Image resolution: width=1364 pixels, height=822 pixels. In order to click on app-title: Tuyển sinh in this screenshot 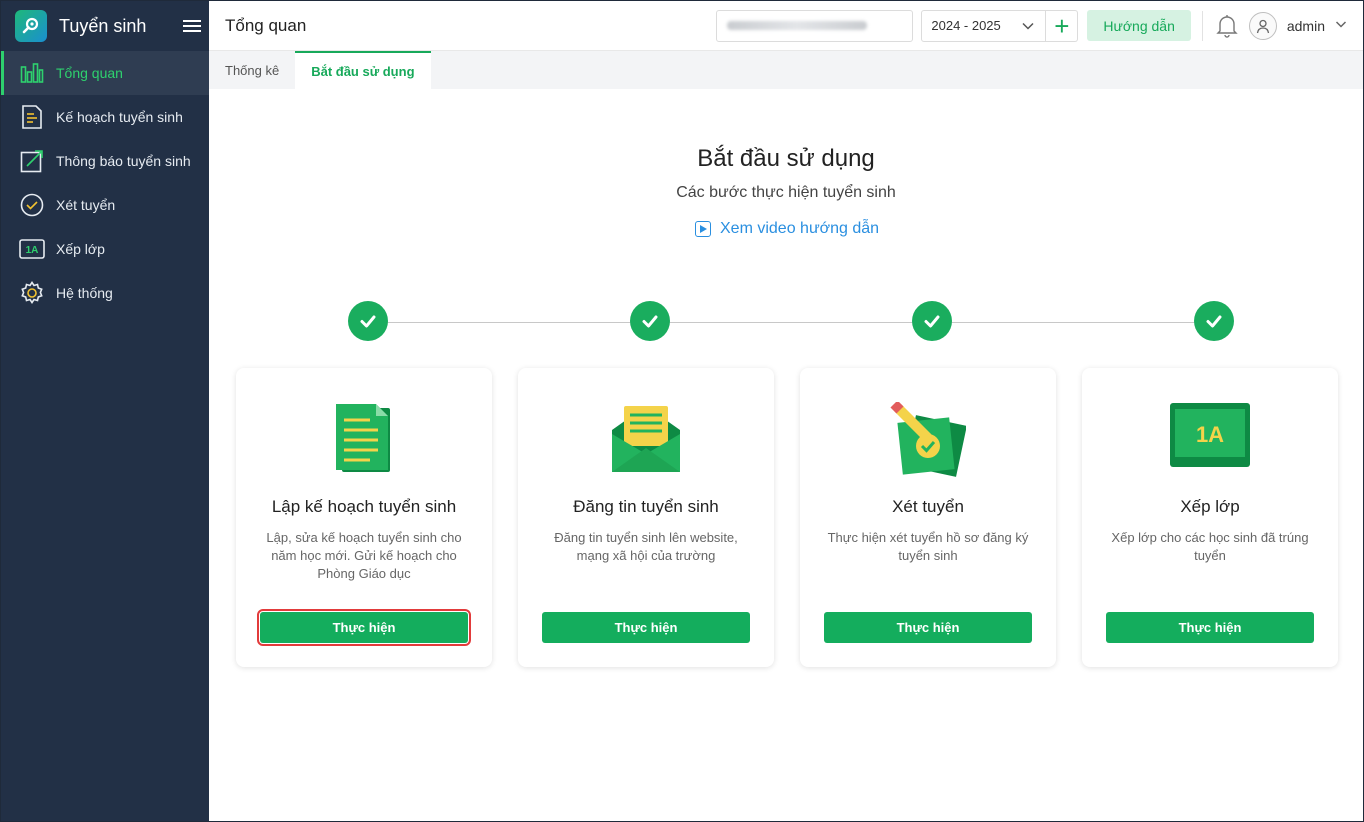, I will do `click(103, 25)`.